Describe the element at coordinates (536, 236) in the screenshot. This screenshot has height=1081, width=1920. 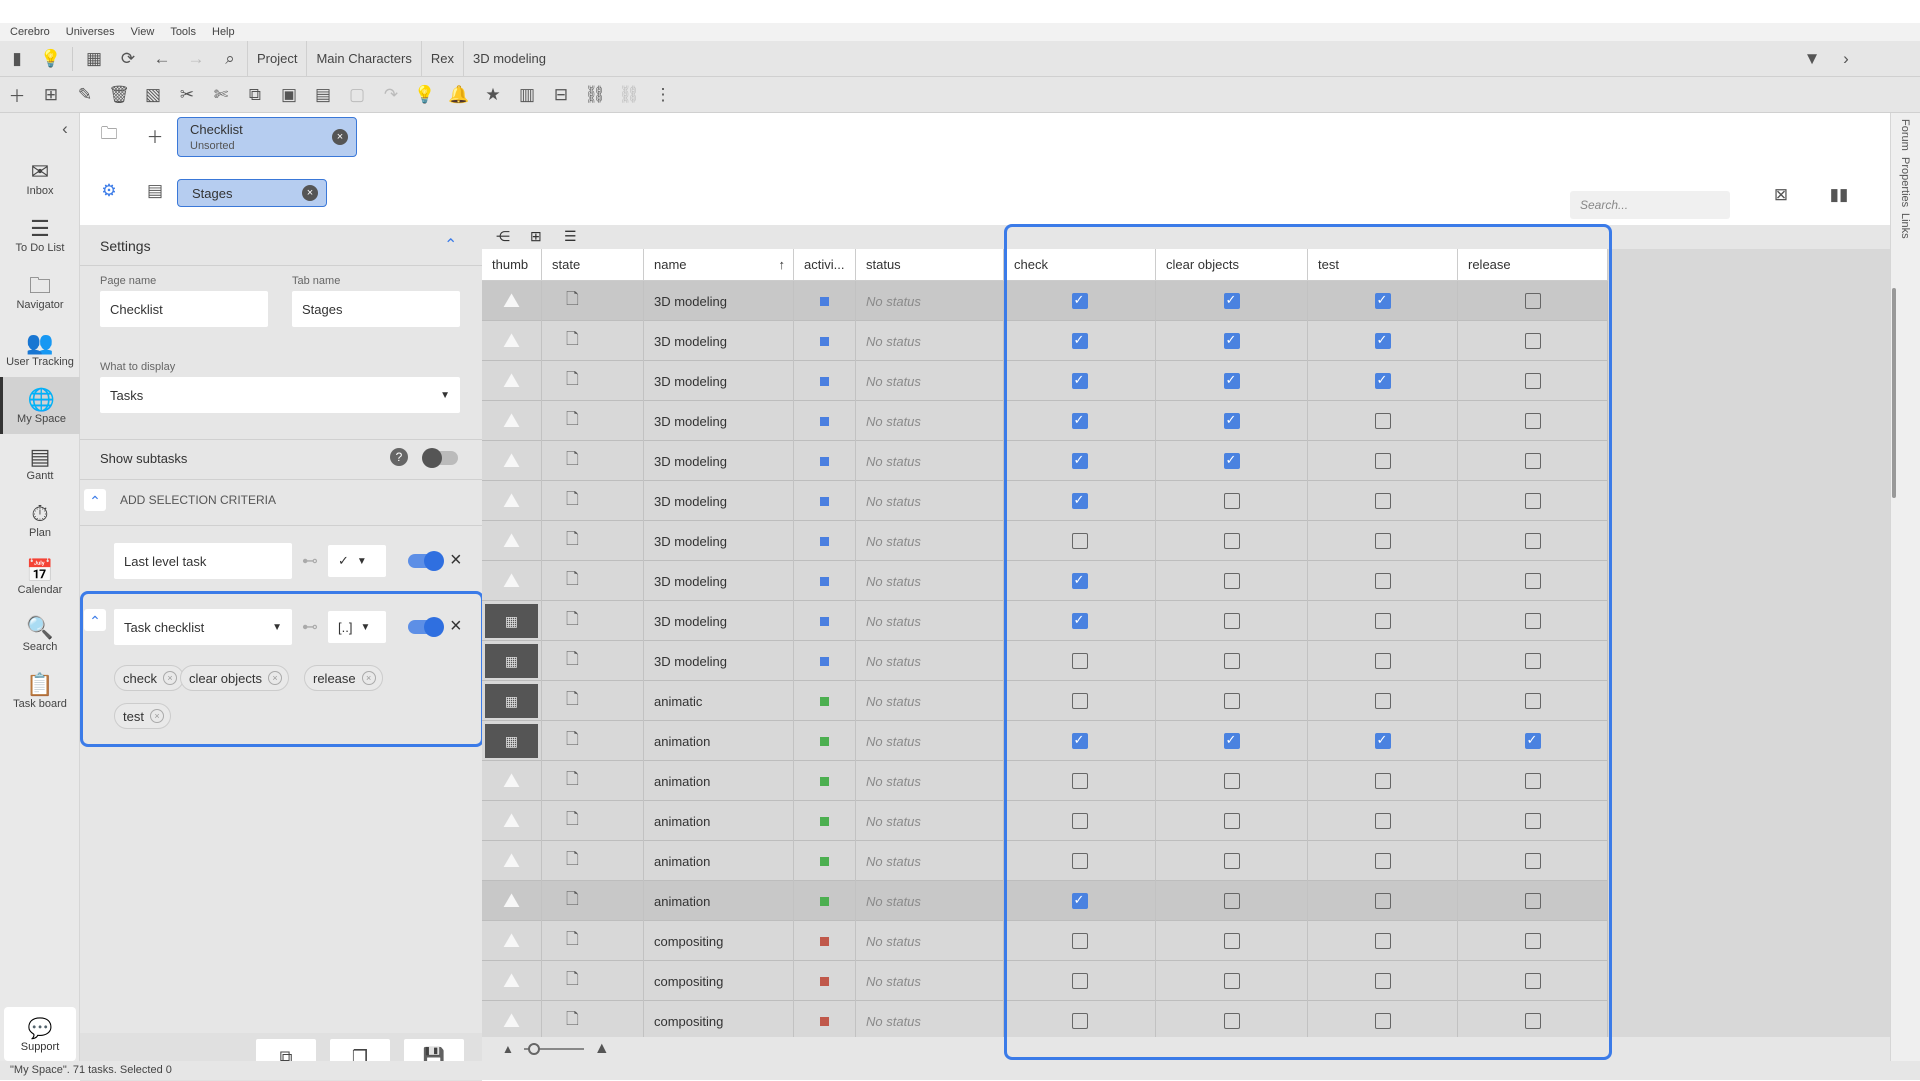
I see `table-icon: ⊞` at that location.